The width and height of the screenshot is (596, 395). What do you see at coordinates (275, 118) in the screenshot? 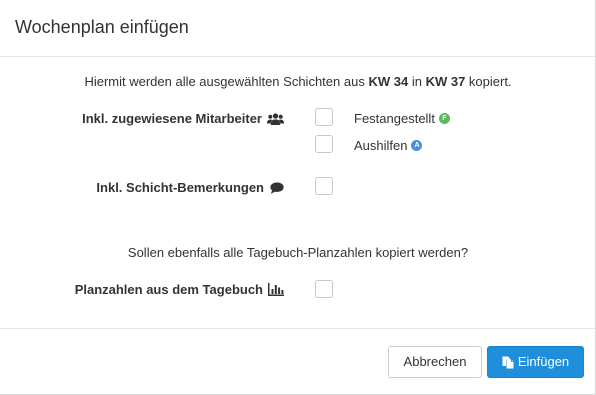
I see `users-icon` at bounding box center [275, 118].